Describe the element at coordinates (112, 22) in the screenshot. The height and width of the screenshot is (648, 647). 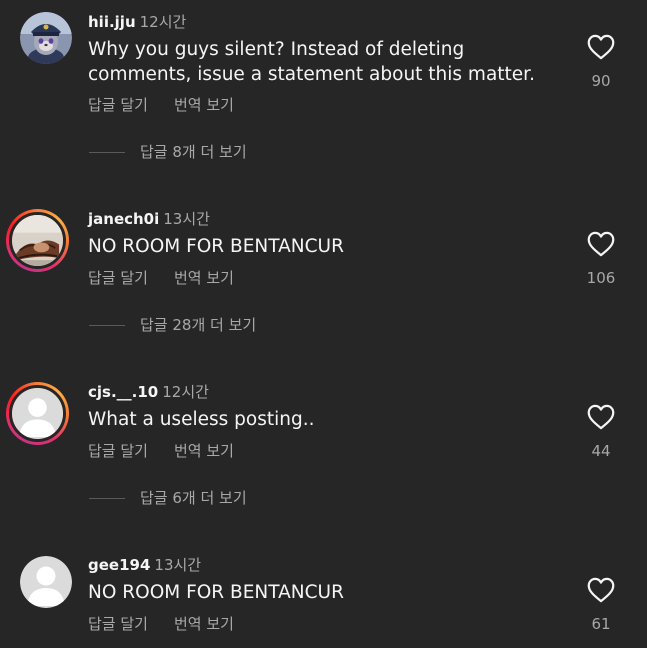
I see `username: hii.jju` at that location.